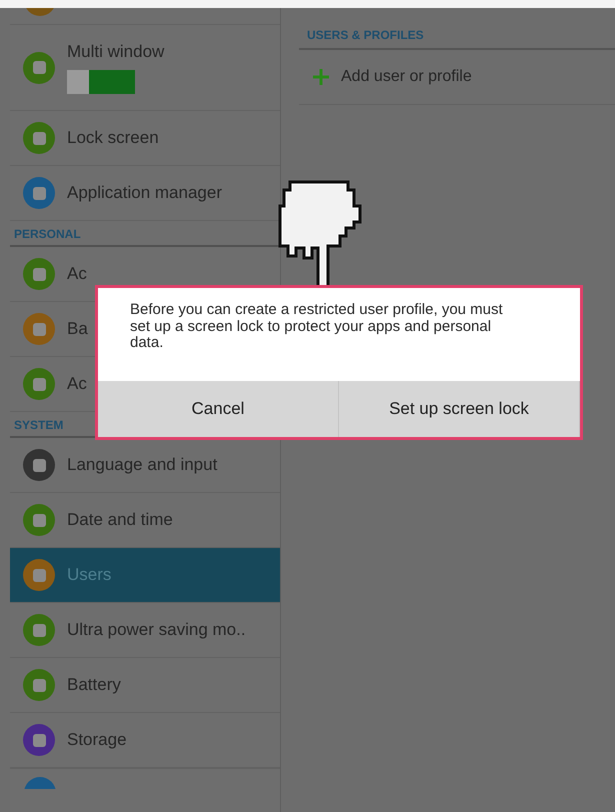  Describe the element at coordinates (145, 685) in the screenshot. I see `settings-item: Battery` at that location.